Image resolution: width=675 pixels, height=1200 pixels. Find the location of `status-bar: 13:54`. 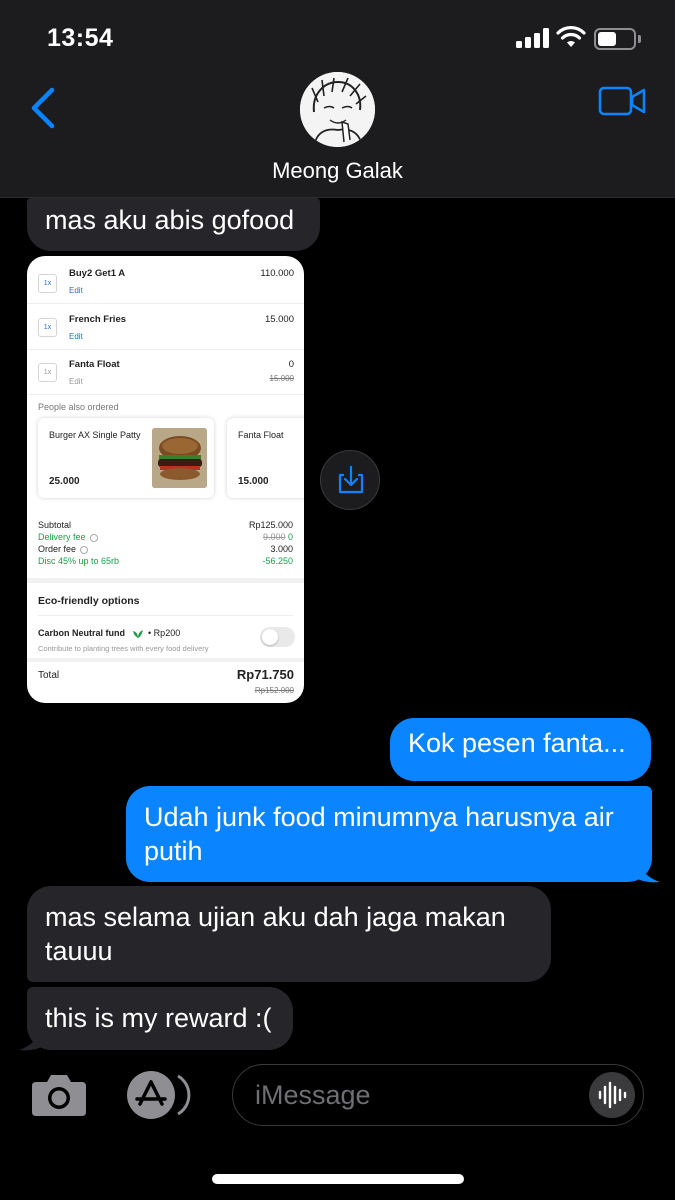

status-bar: 13:54 is located at coordinates (337, 35).